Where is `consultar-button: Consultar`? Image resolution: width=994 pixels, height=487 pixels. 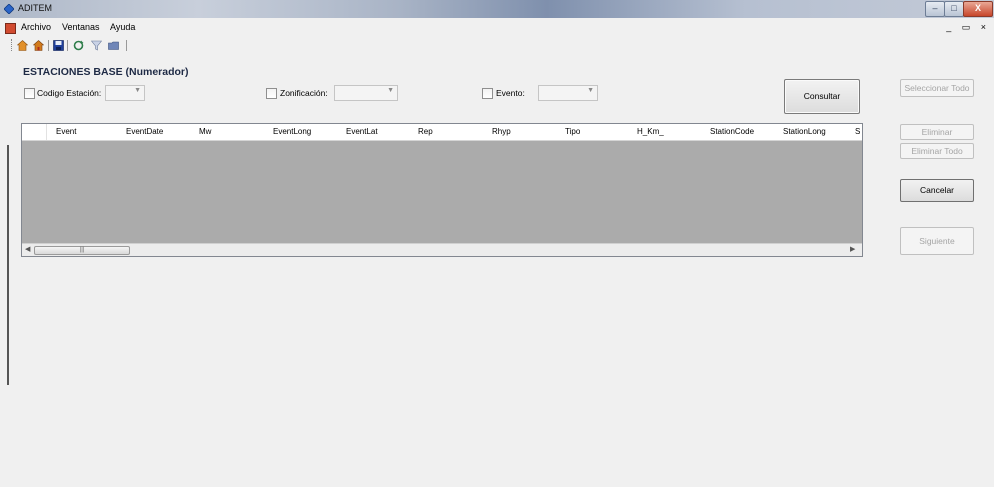
consultar-button: Consultar is located at coordinates (822, 96).